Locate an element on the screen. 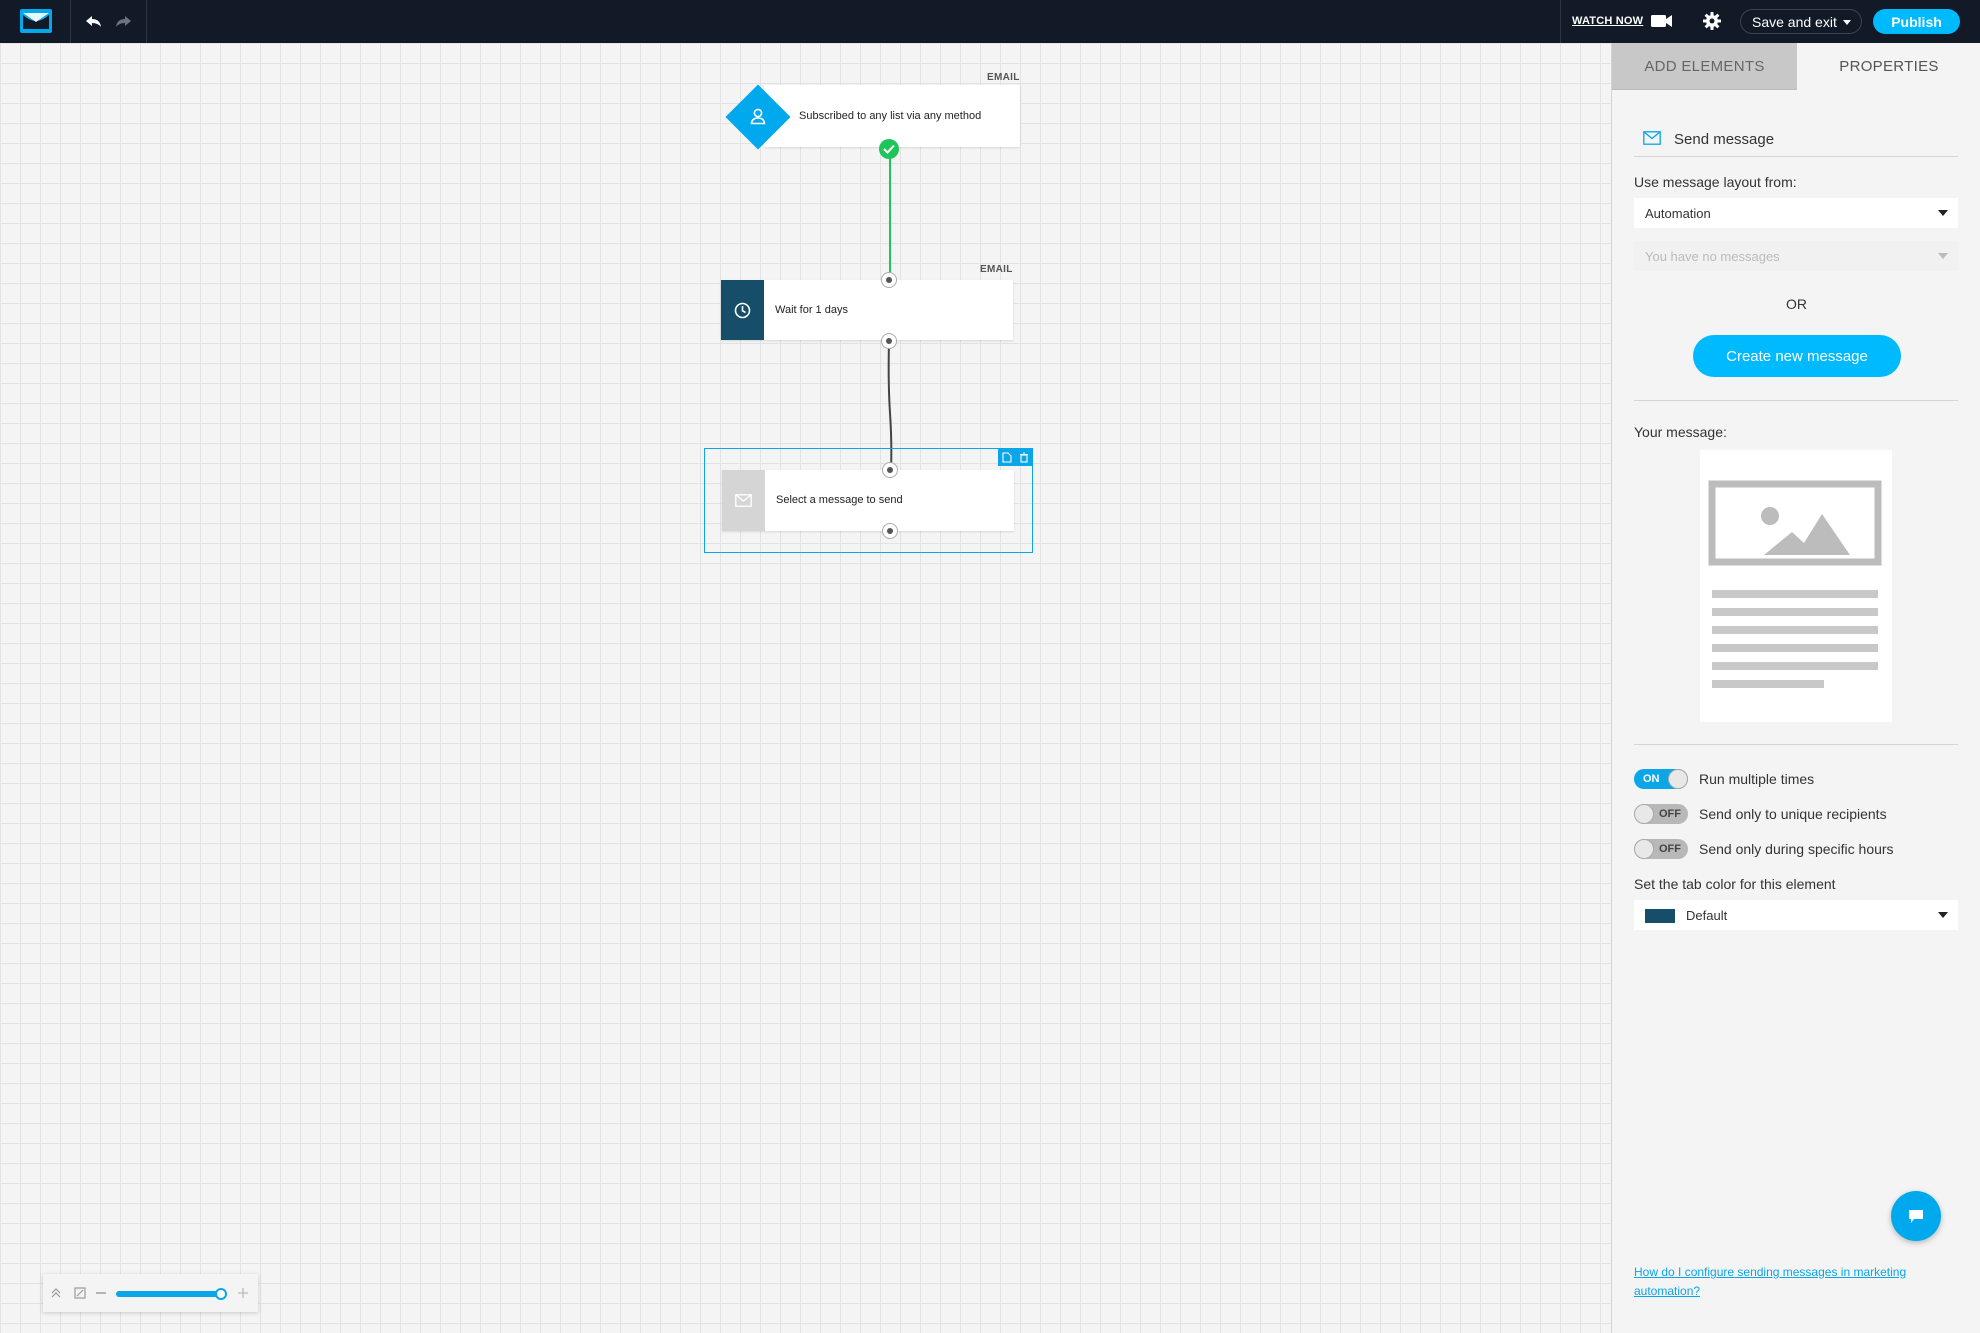 The image size is (1980, 1333). tab-color-select: Default is located at coordinates (1796, 915).